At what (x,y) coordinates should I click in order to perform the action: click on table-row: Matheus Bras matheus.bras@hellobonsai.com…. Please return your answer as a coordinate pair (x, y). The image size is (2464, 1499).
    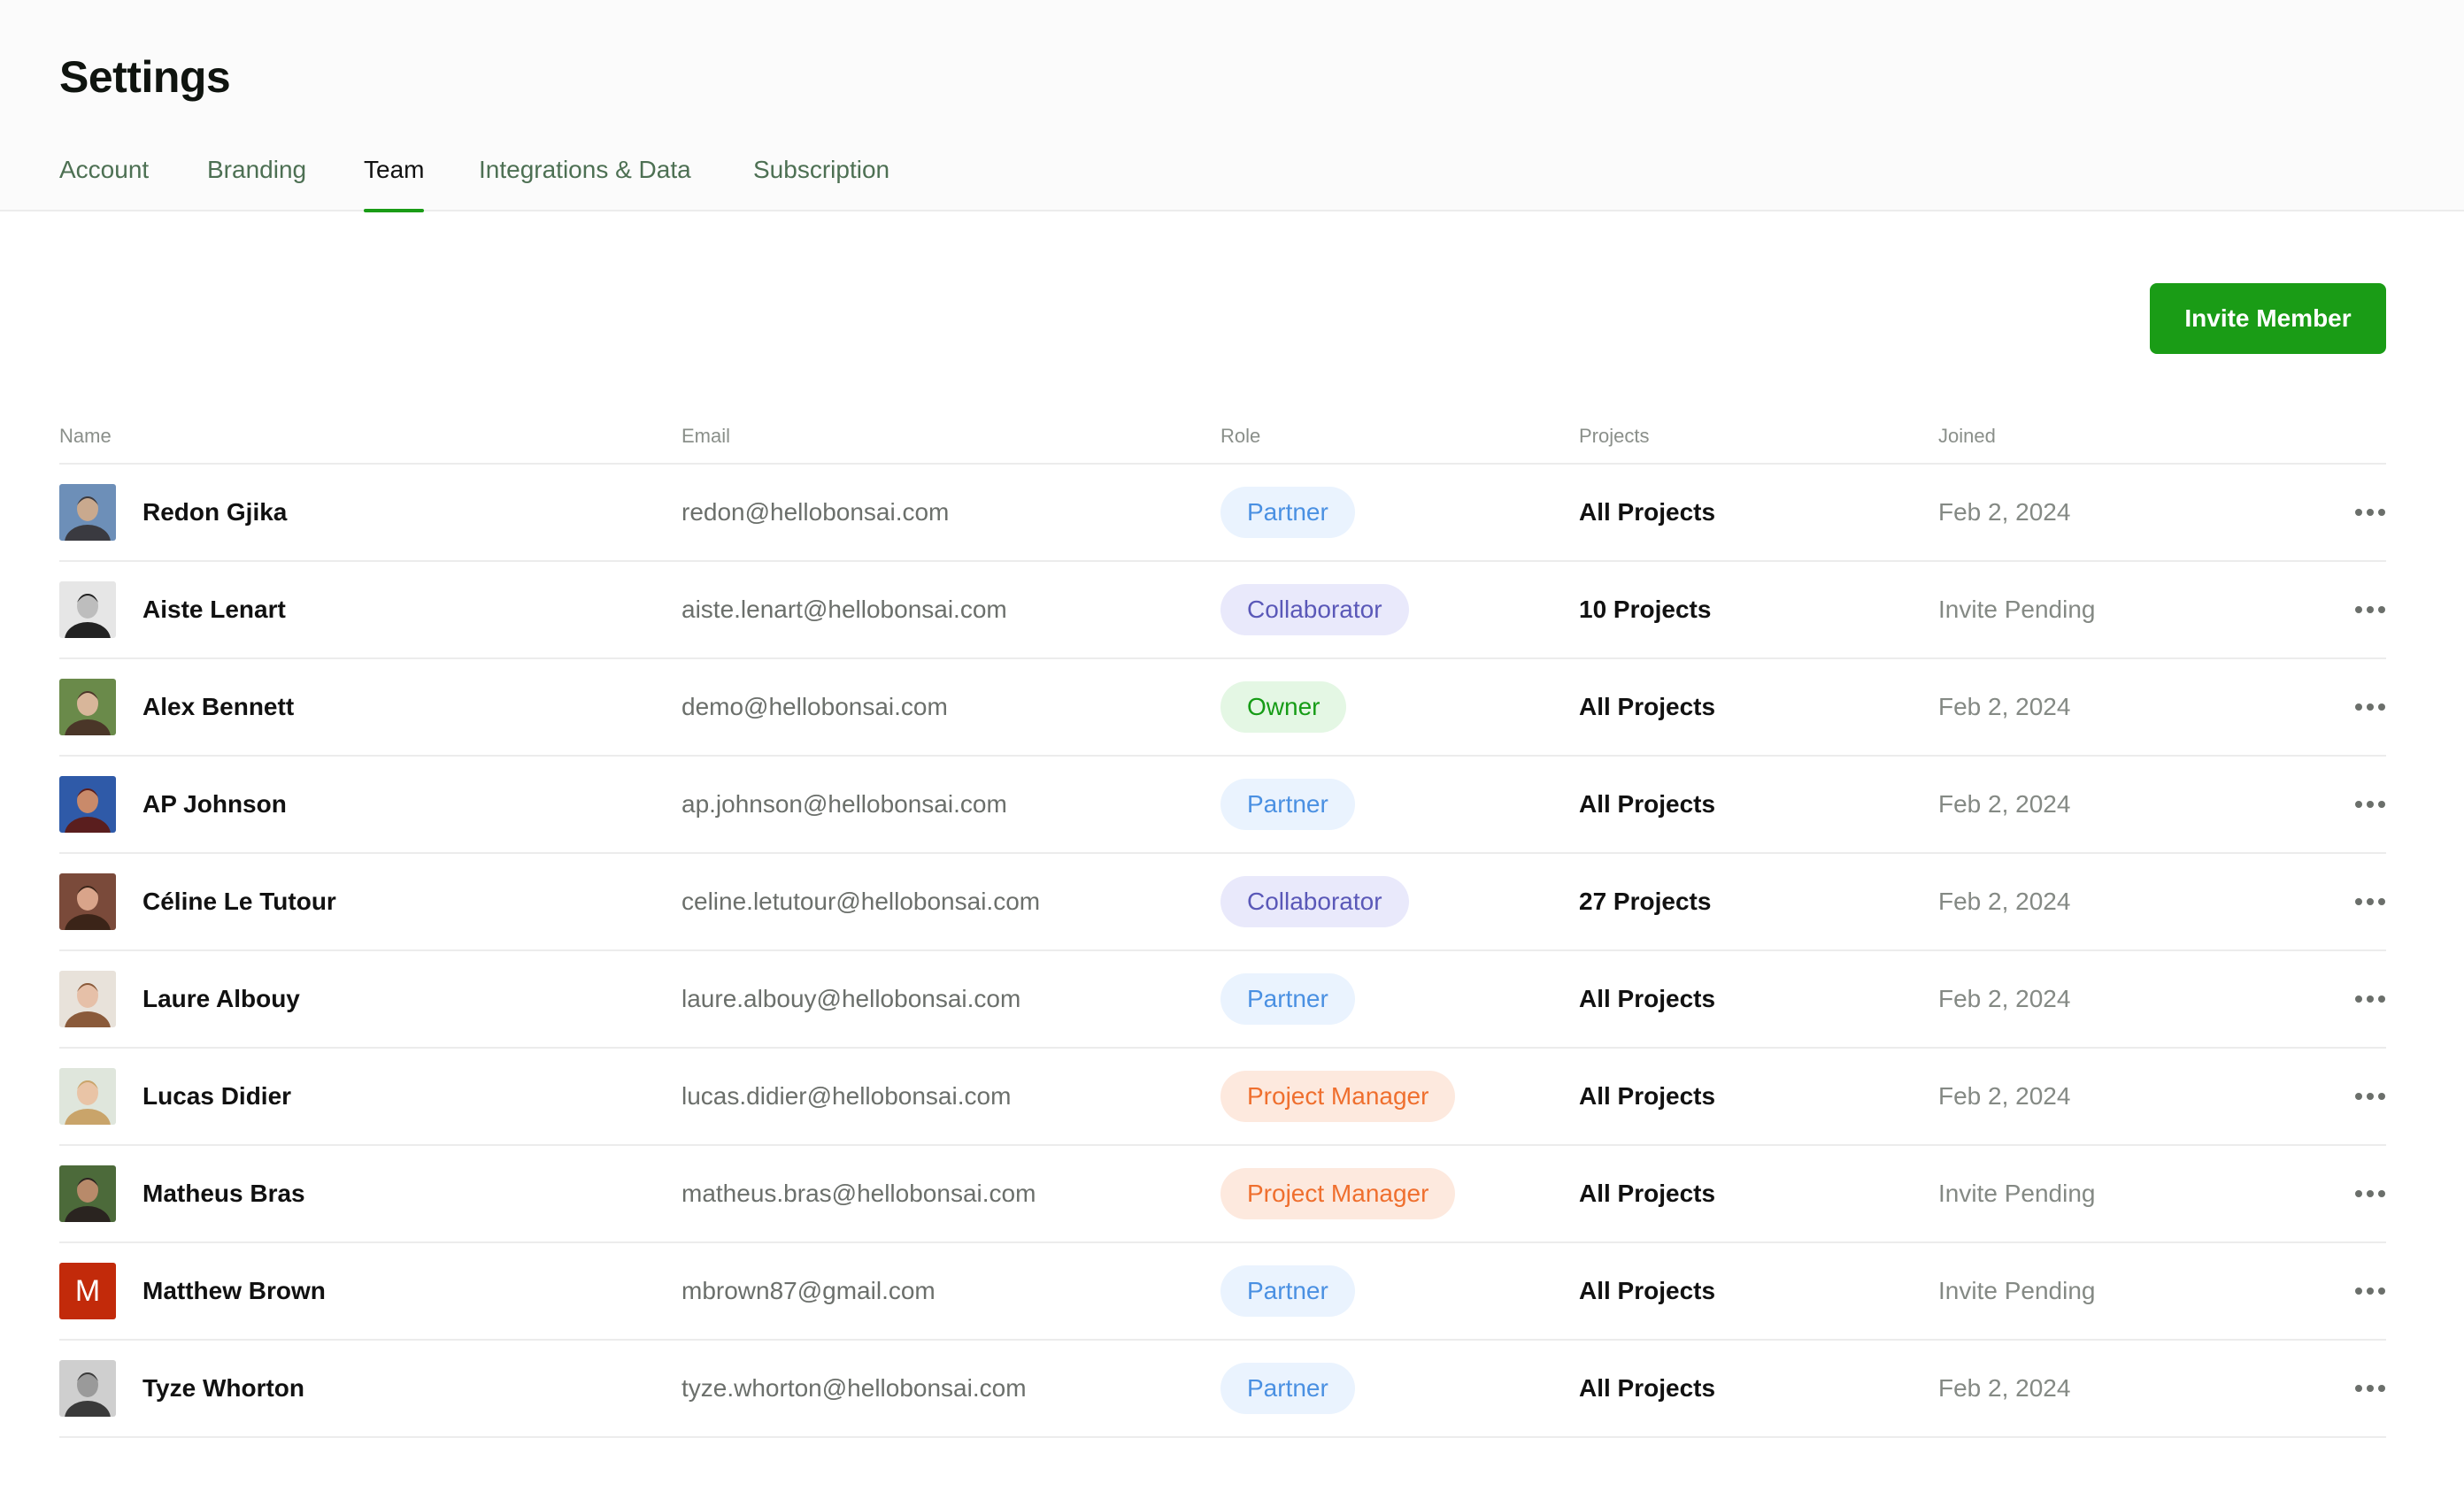
    Looking at the image, I should click on (1223, 1194).